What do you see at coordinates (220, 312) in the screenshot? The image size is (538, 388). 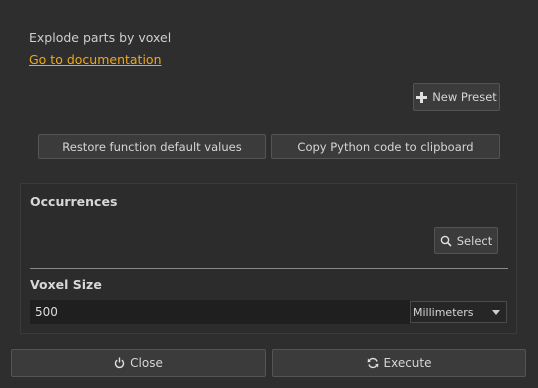 I see `voxel-size-input: 500` at bounding box center [220, 312].